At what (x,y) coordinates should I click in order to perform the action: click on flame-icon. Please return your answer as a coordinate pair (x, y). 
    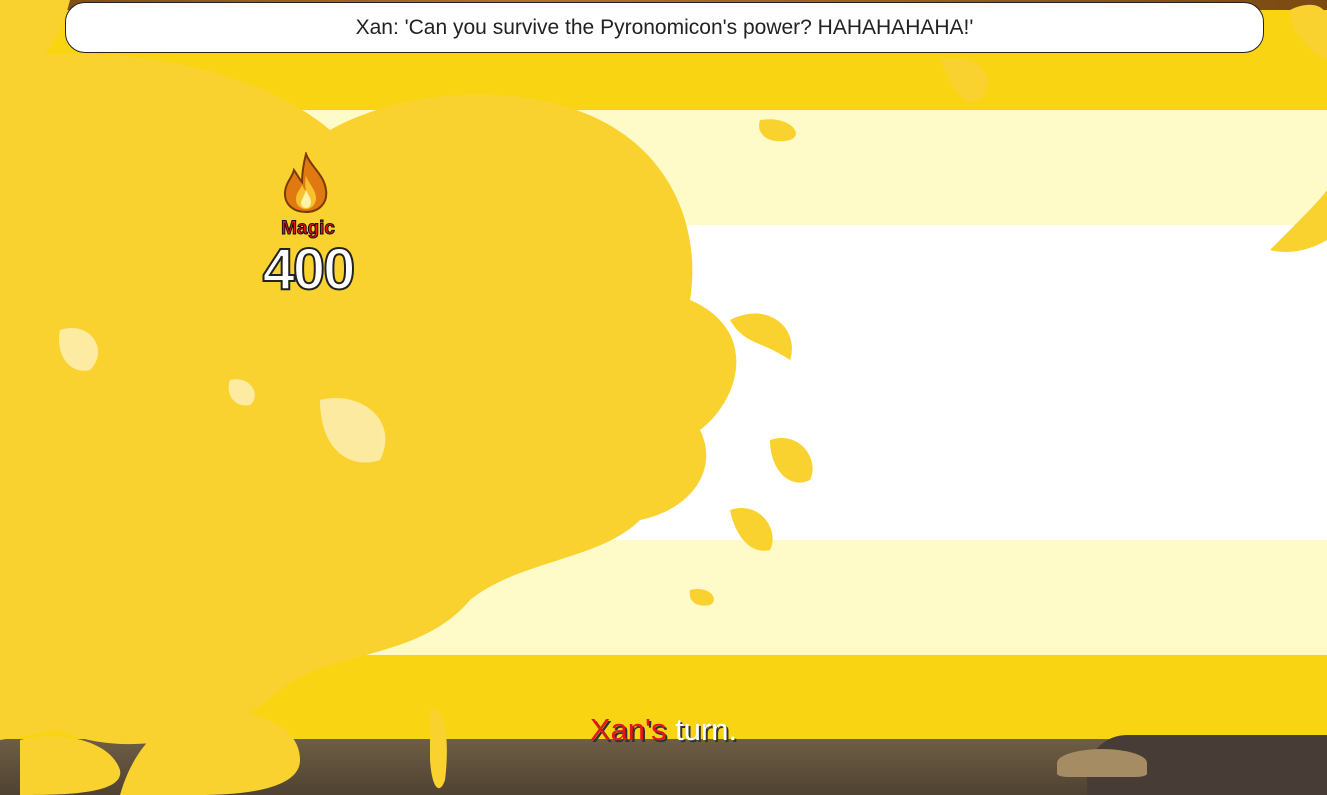
    Looking at the image, I should click on (305, 183).